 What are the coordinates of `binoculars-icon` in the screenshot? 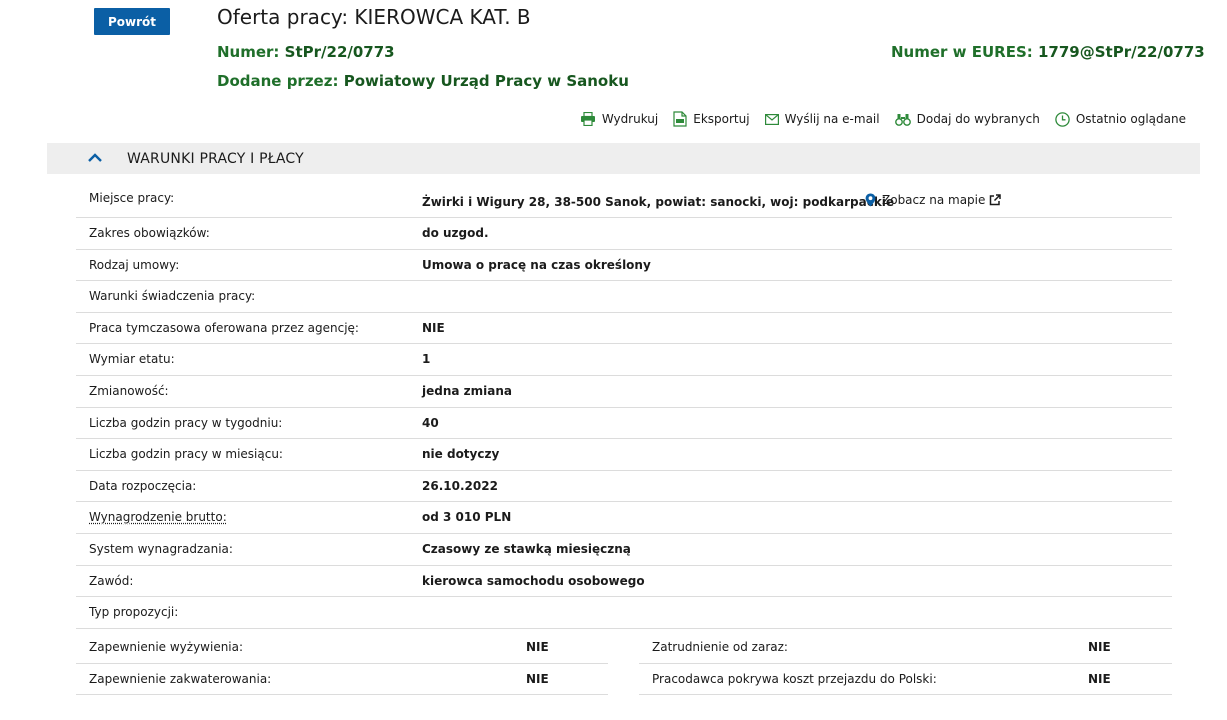 It's located at (902, 119).